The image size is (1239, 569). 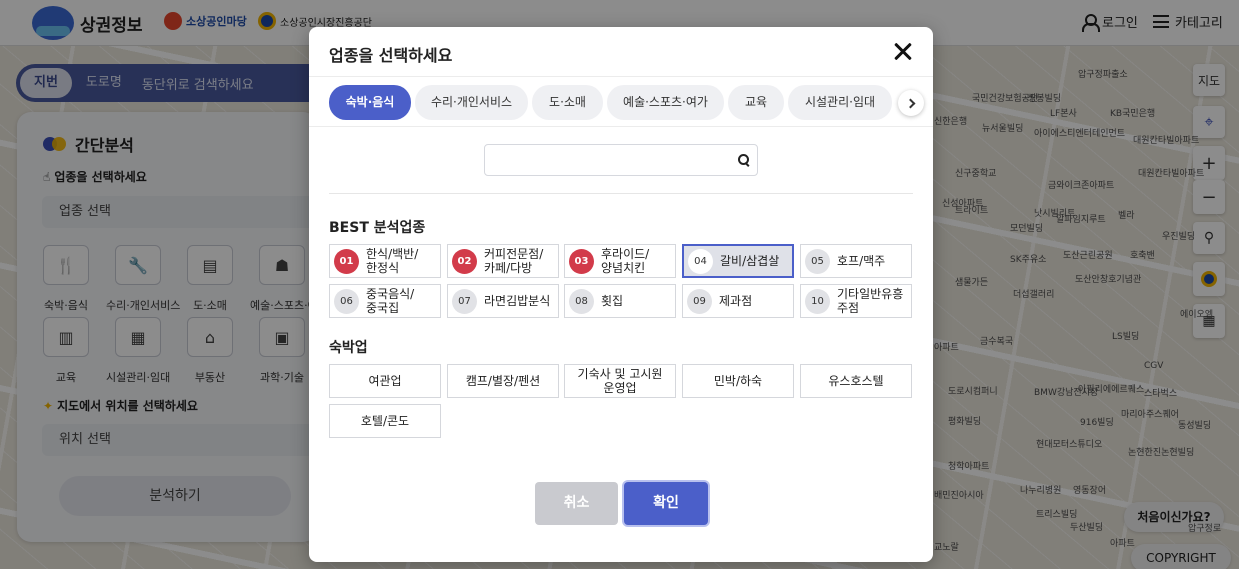 I want to click on best-business-card: 03 후라이드/ 양념치킨, so click(x=620, y=261).